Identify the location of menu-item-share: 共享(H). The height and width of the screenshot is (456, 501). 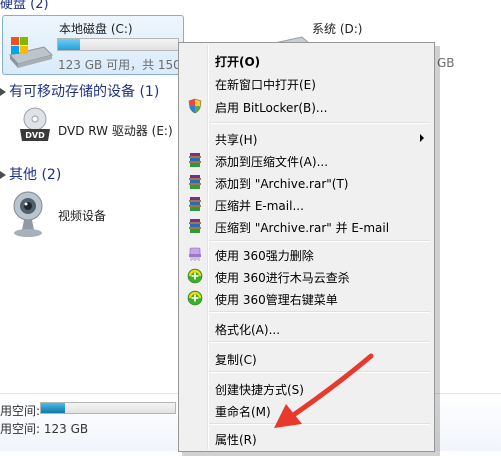
(306, 138).